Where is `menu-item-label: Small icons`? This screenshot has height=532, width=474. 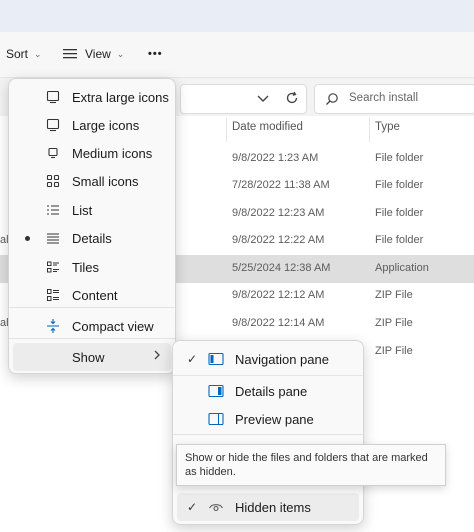 menu-item-label: Small icons is located at coordinates (105, 181).